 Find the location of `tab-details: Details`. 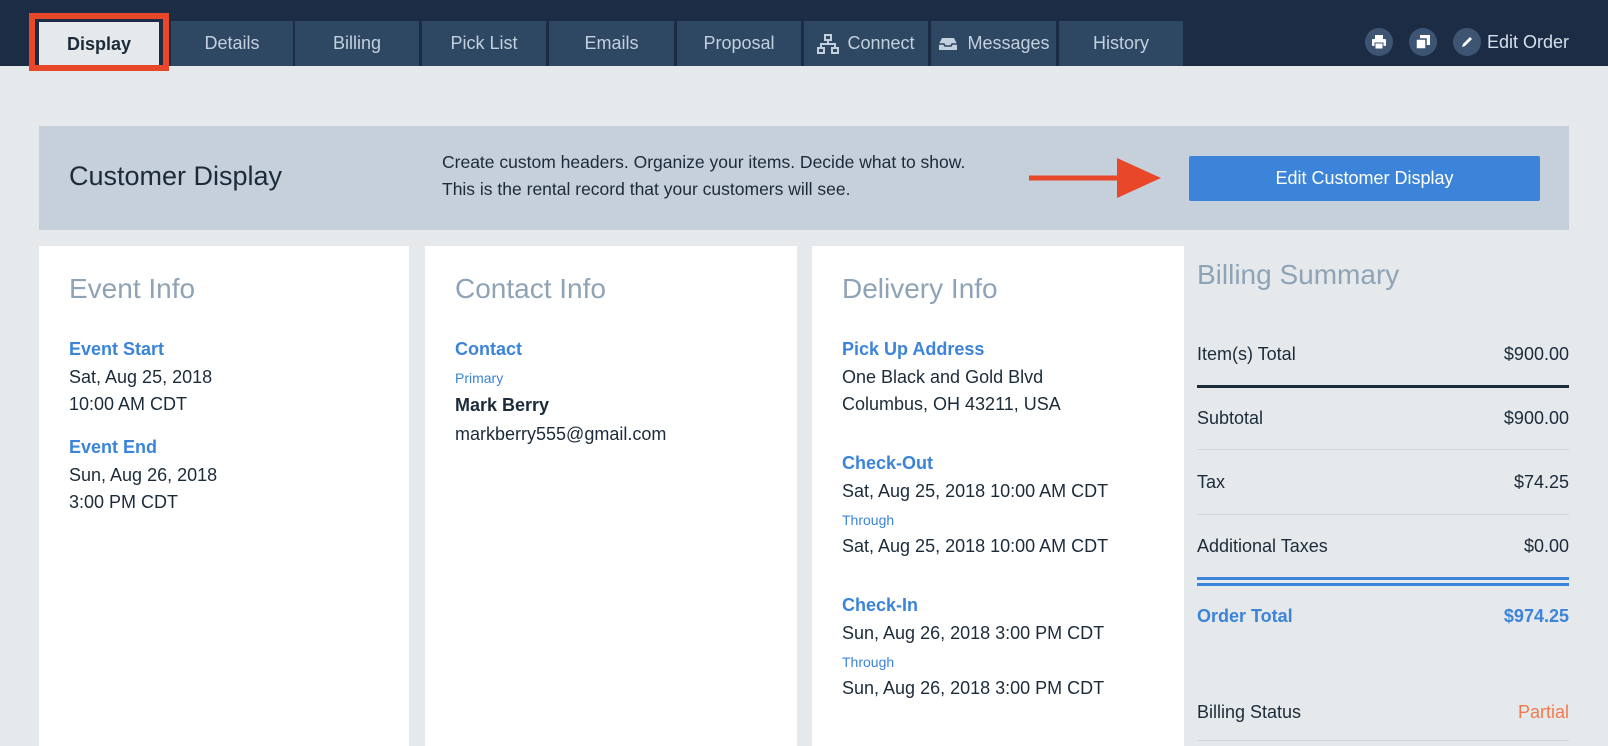

tab-details: Details is located at coordinates (232, 43).